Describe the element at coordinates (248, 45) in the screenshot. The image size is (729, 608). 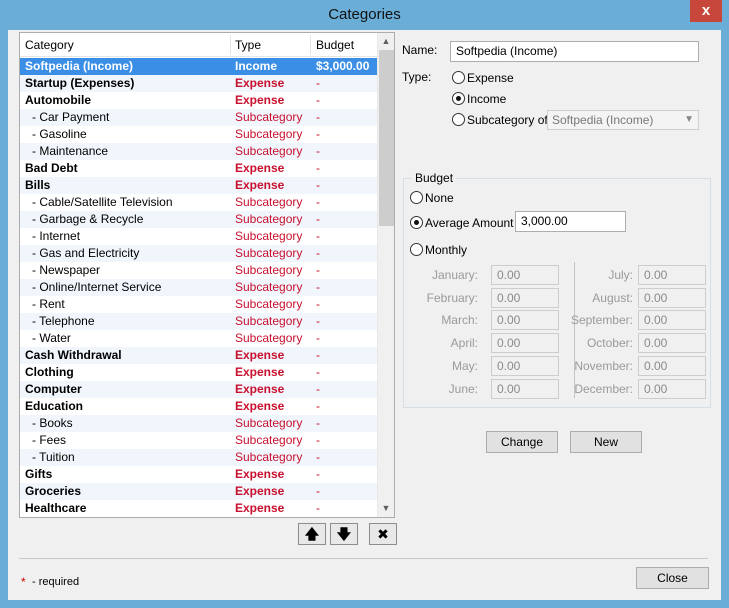
I see `header-type: Type` at that location.